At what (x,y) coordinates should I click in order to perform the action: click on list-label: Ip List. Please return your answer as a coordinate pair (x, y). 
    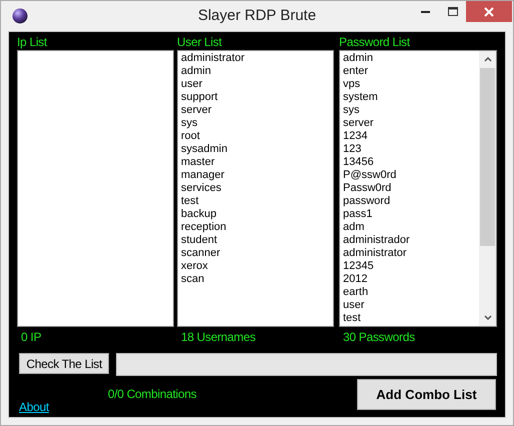
    Looking at the image, I should click on (32, 42).